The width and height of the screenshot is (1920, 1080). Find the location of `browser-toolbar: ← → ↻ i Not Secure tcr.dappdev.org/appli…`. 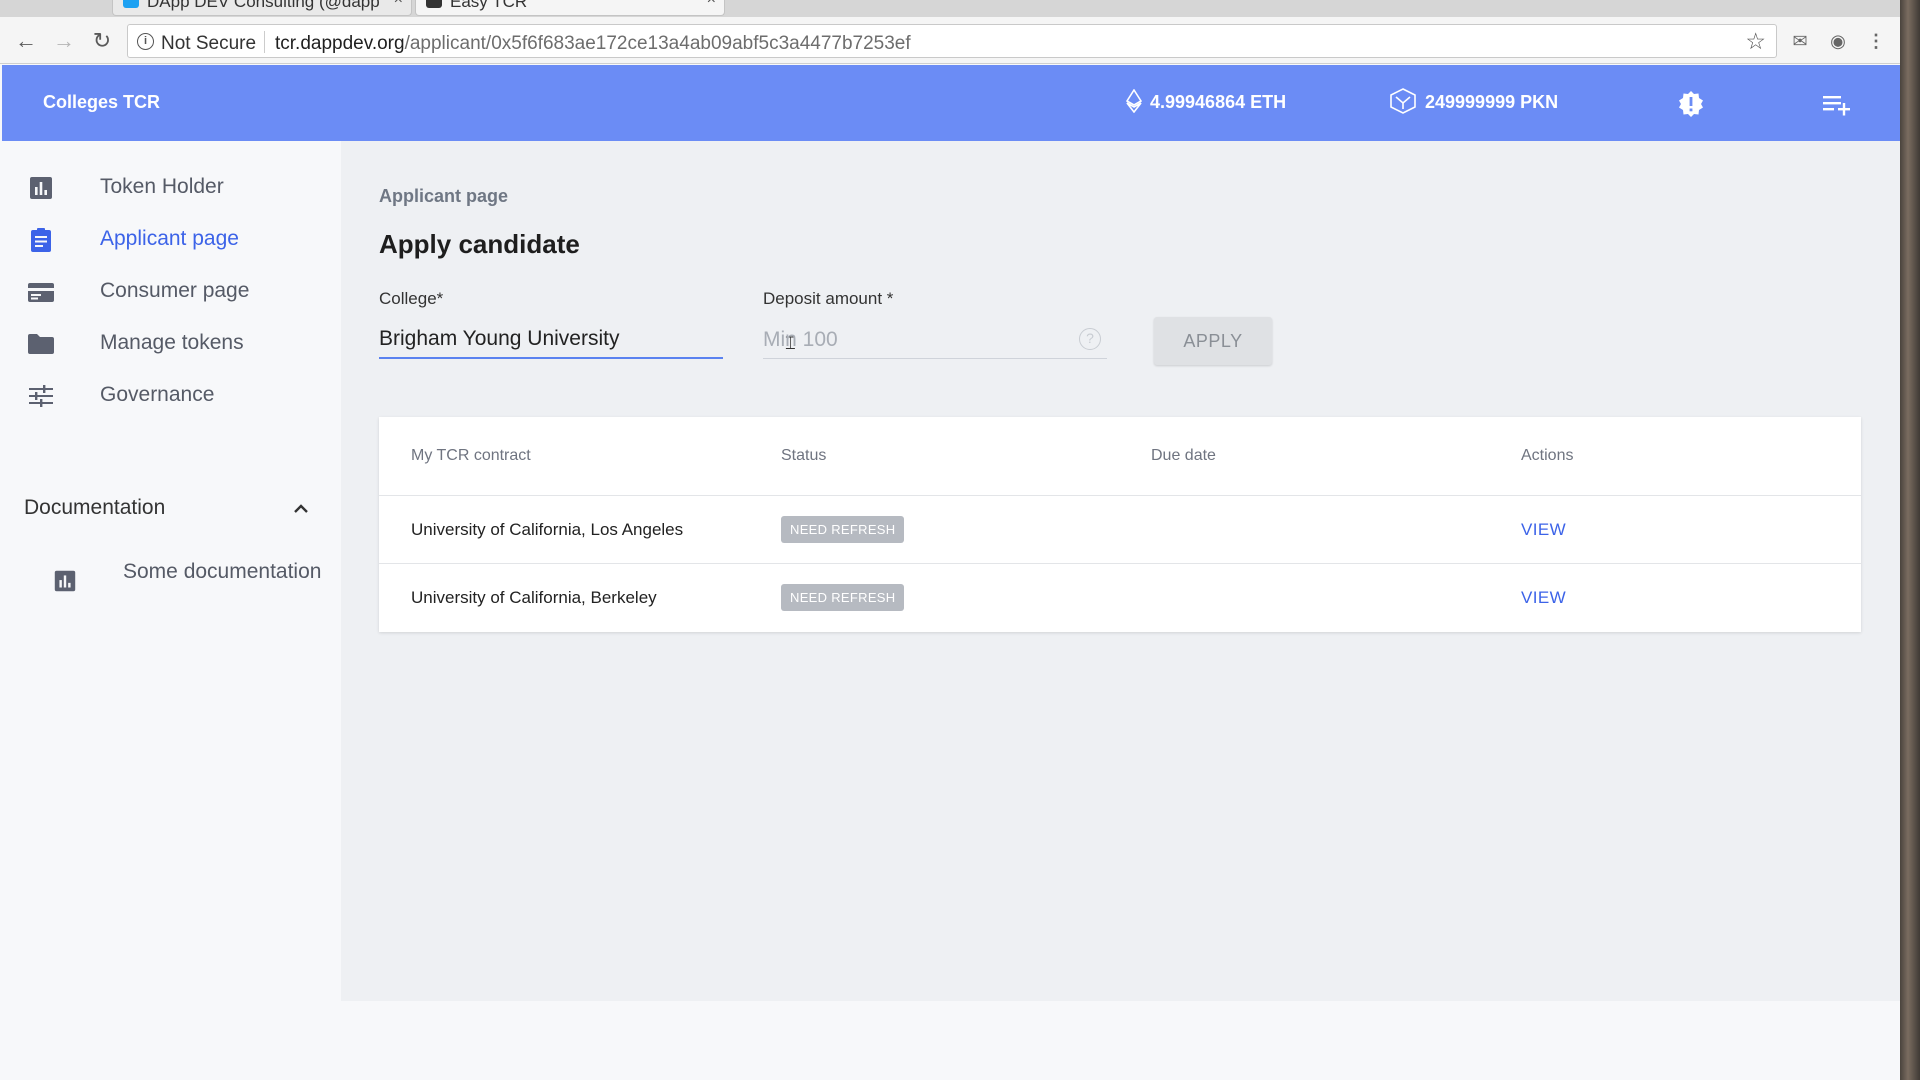

browser-toolbar: ← → ↻ i Not Secure tcr.dappdev.org/appli… is located at coordinates (950, 40).